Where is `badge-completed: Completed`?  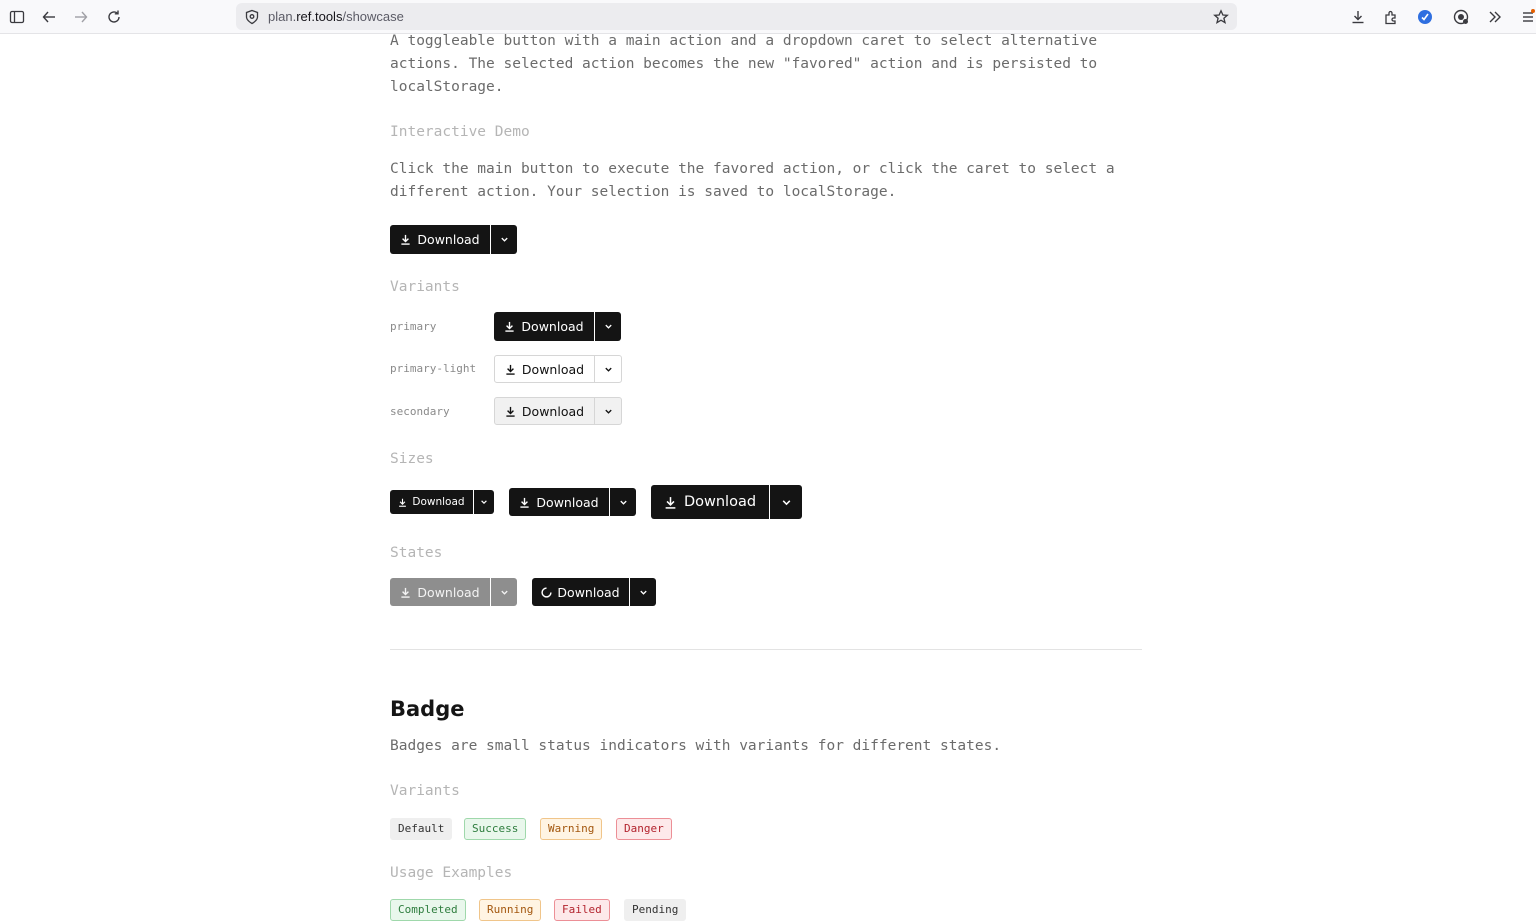
badge-completed: Completed is located at coordinates (428, 910).